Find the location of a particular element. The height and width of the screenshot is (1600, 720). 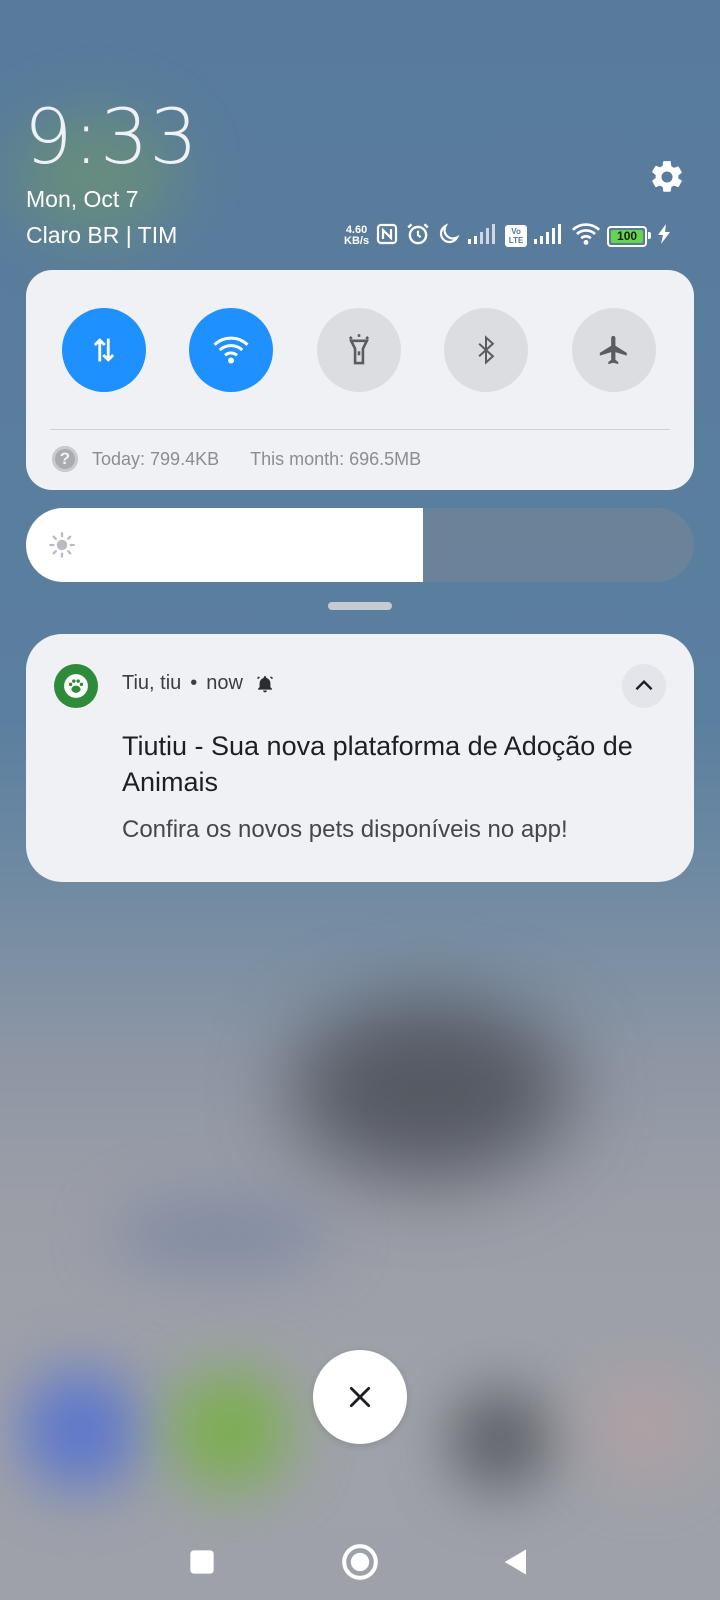

bluetooth-icon is located at coordinates (486, 350).